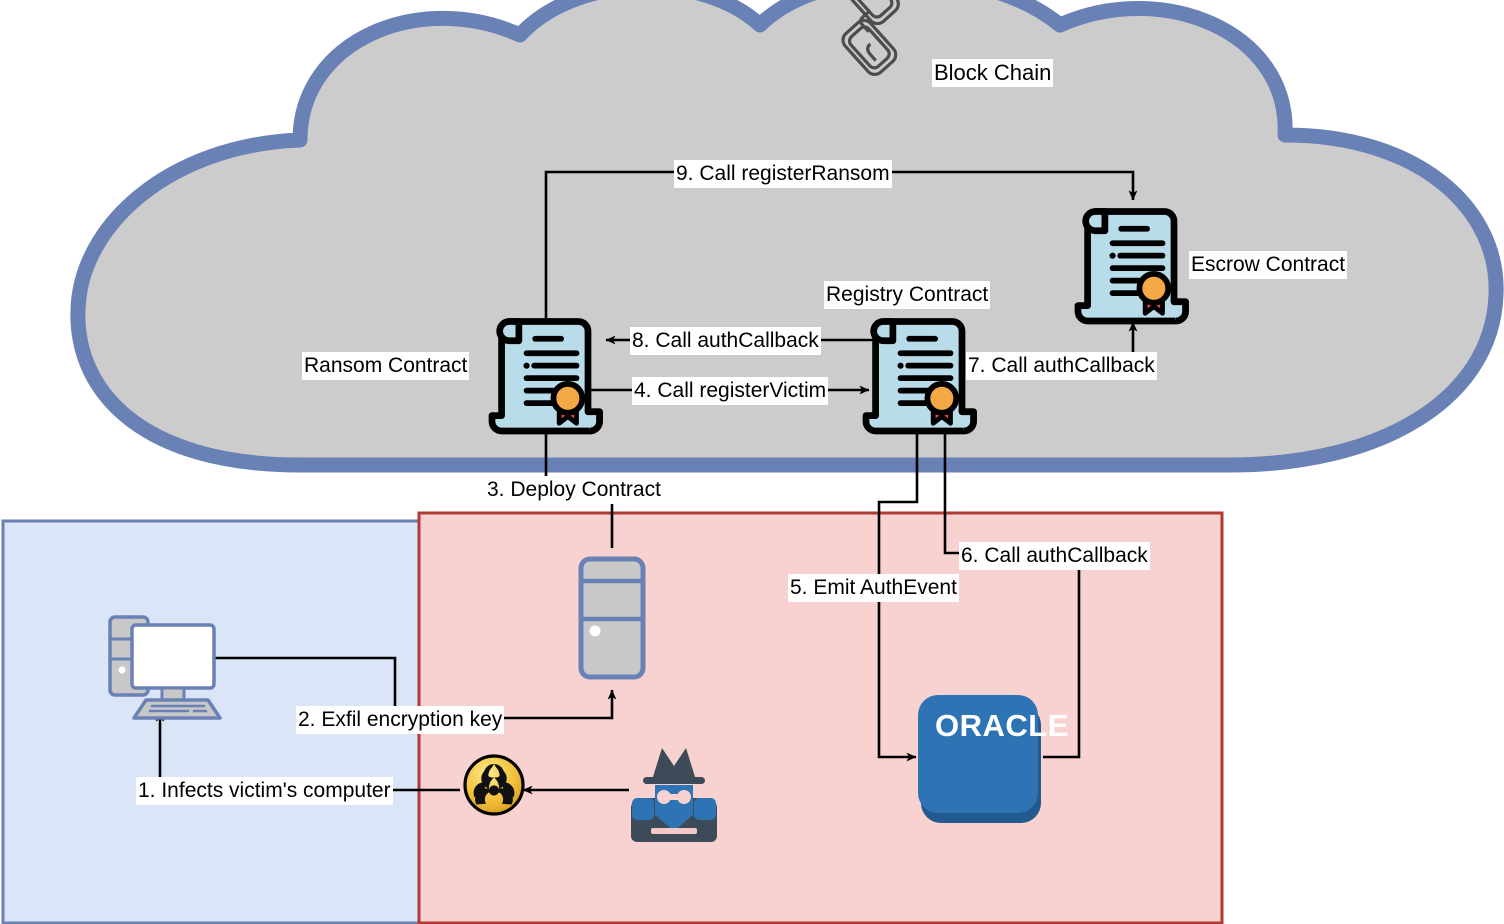 Image resolution: width=1504 pixels, height=924 pixels. Describe the element at coordinates (907, 295) in the screenshot. I see `registry-contract-label: Registry Contract` at that location.